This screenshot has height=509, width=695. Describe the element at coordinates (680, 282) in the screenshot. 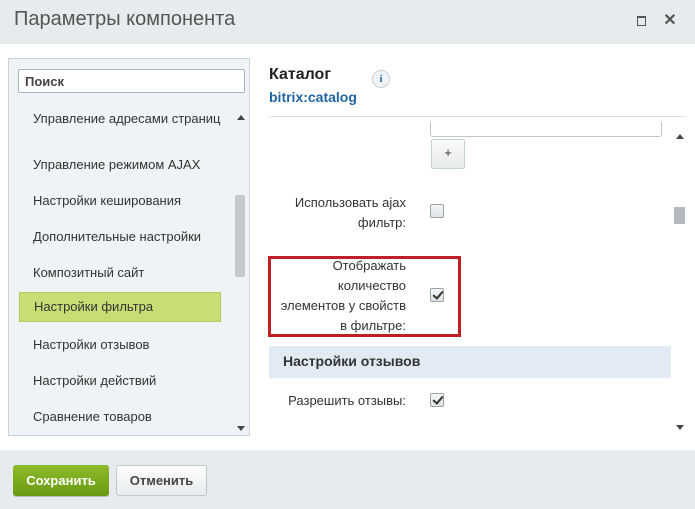

I see `content-scrollbar` at that location.